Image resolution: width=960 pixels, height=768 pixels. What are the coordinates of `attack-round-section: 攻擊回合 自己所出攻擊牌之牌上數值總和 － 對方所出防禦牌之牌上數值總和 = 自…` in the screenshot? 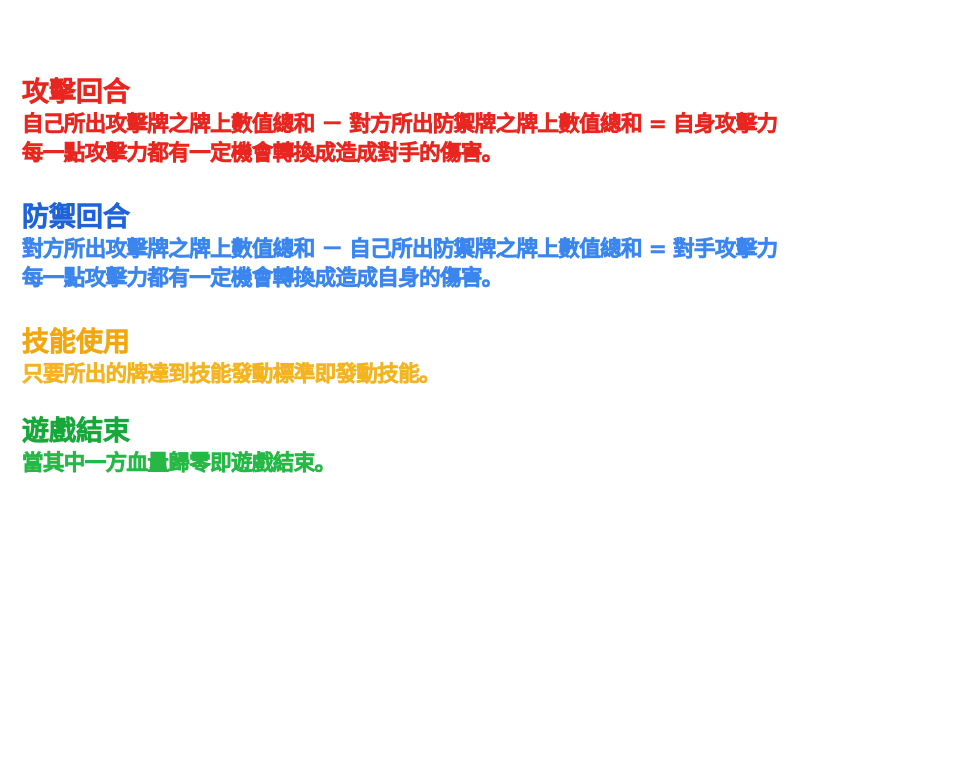 It's located at (482, 122).